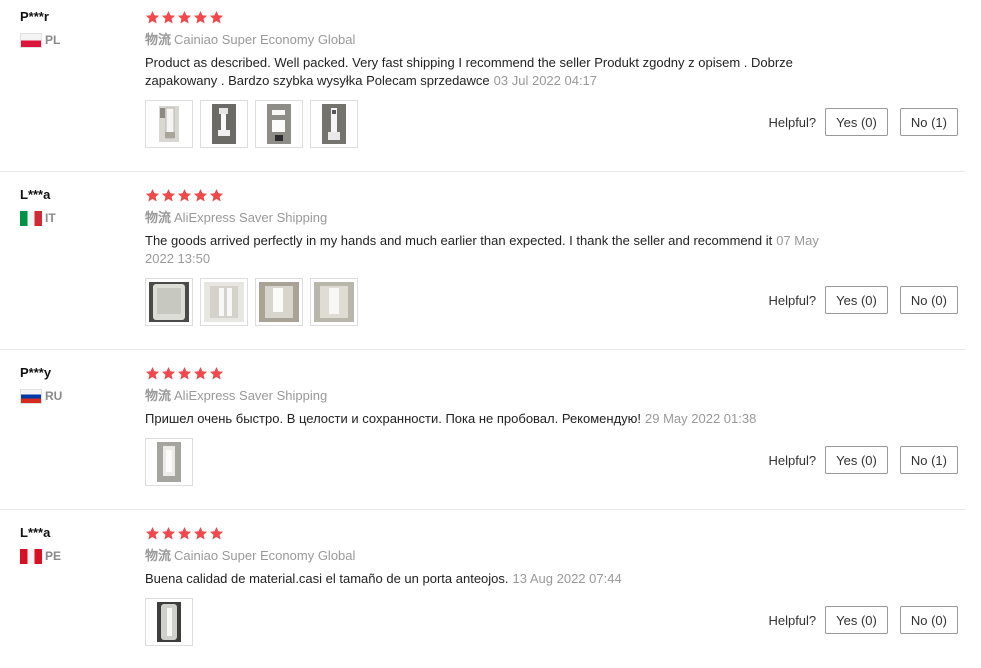  What do you see at coordinates (75, 544) in the screenshot?
I see `reviewer-info: L***a PE` at bounding box center [75, 544].